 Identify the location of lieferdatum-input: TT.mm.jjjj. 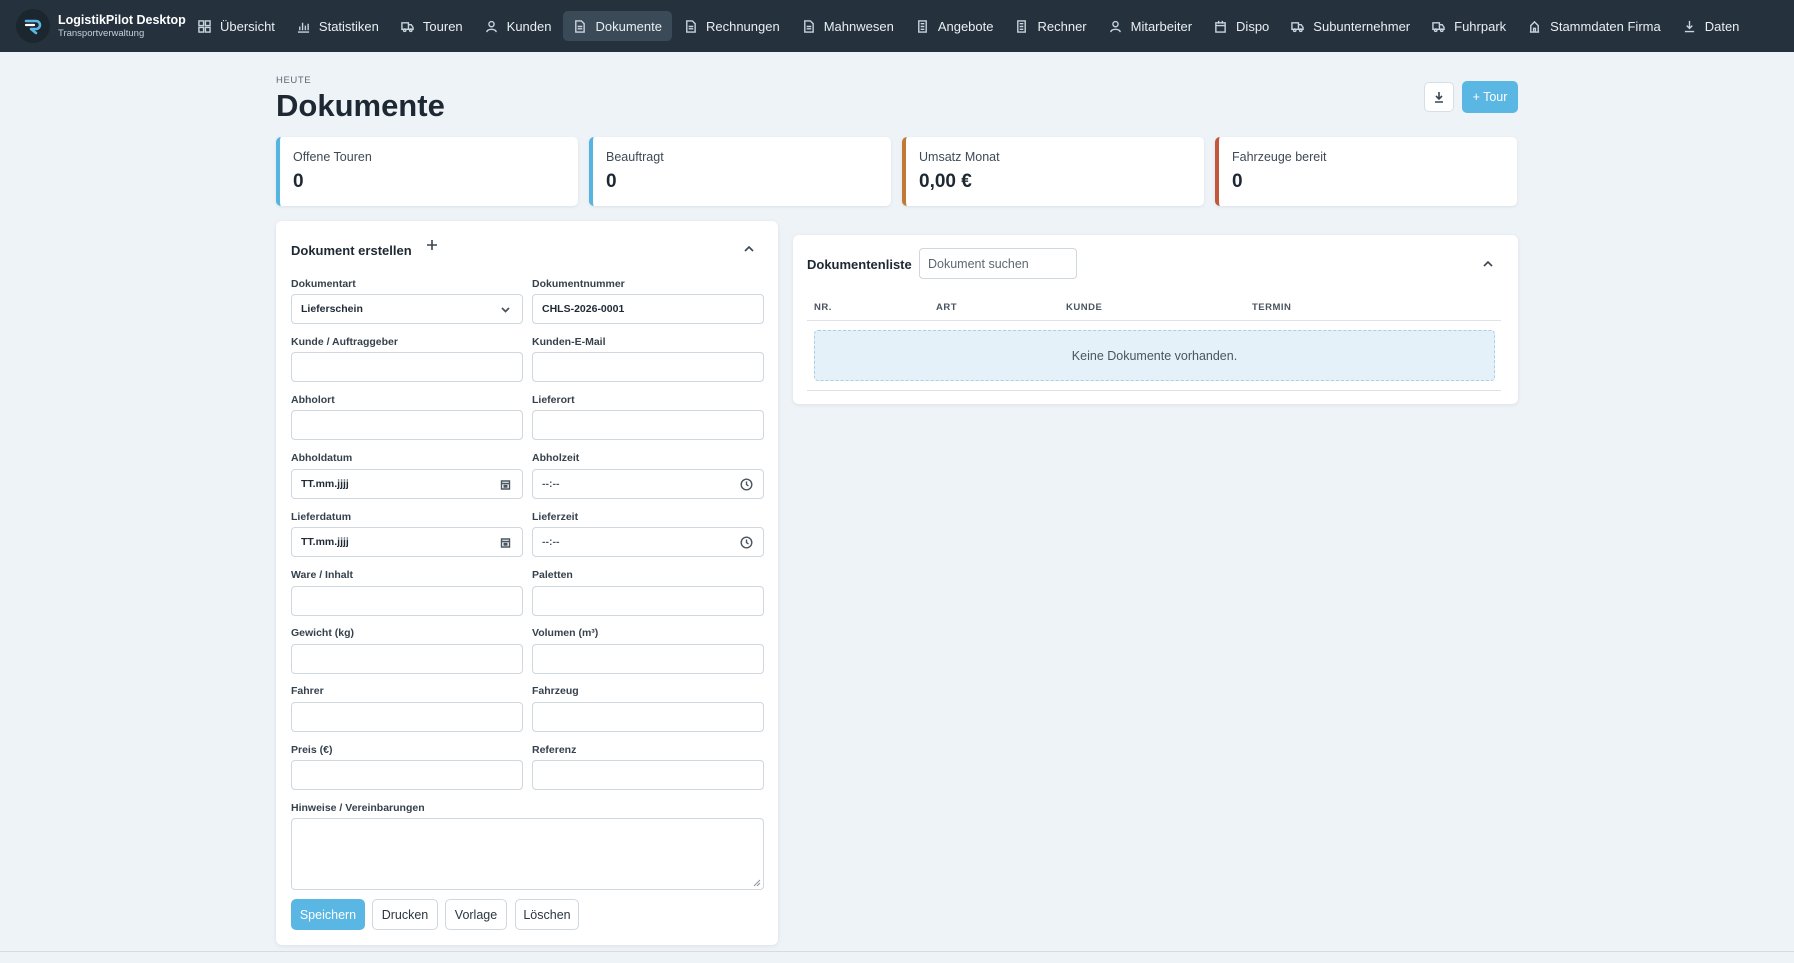
(407, 542).